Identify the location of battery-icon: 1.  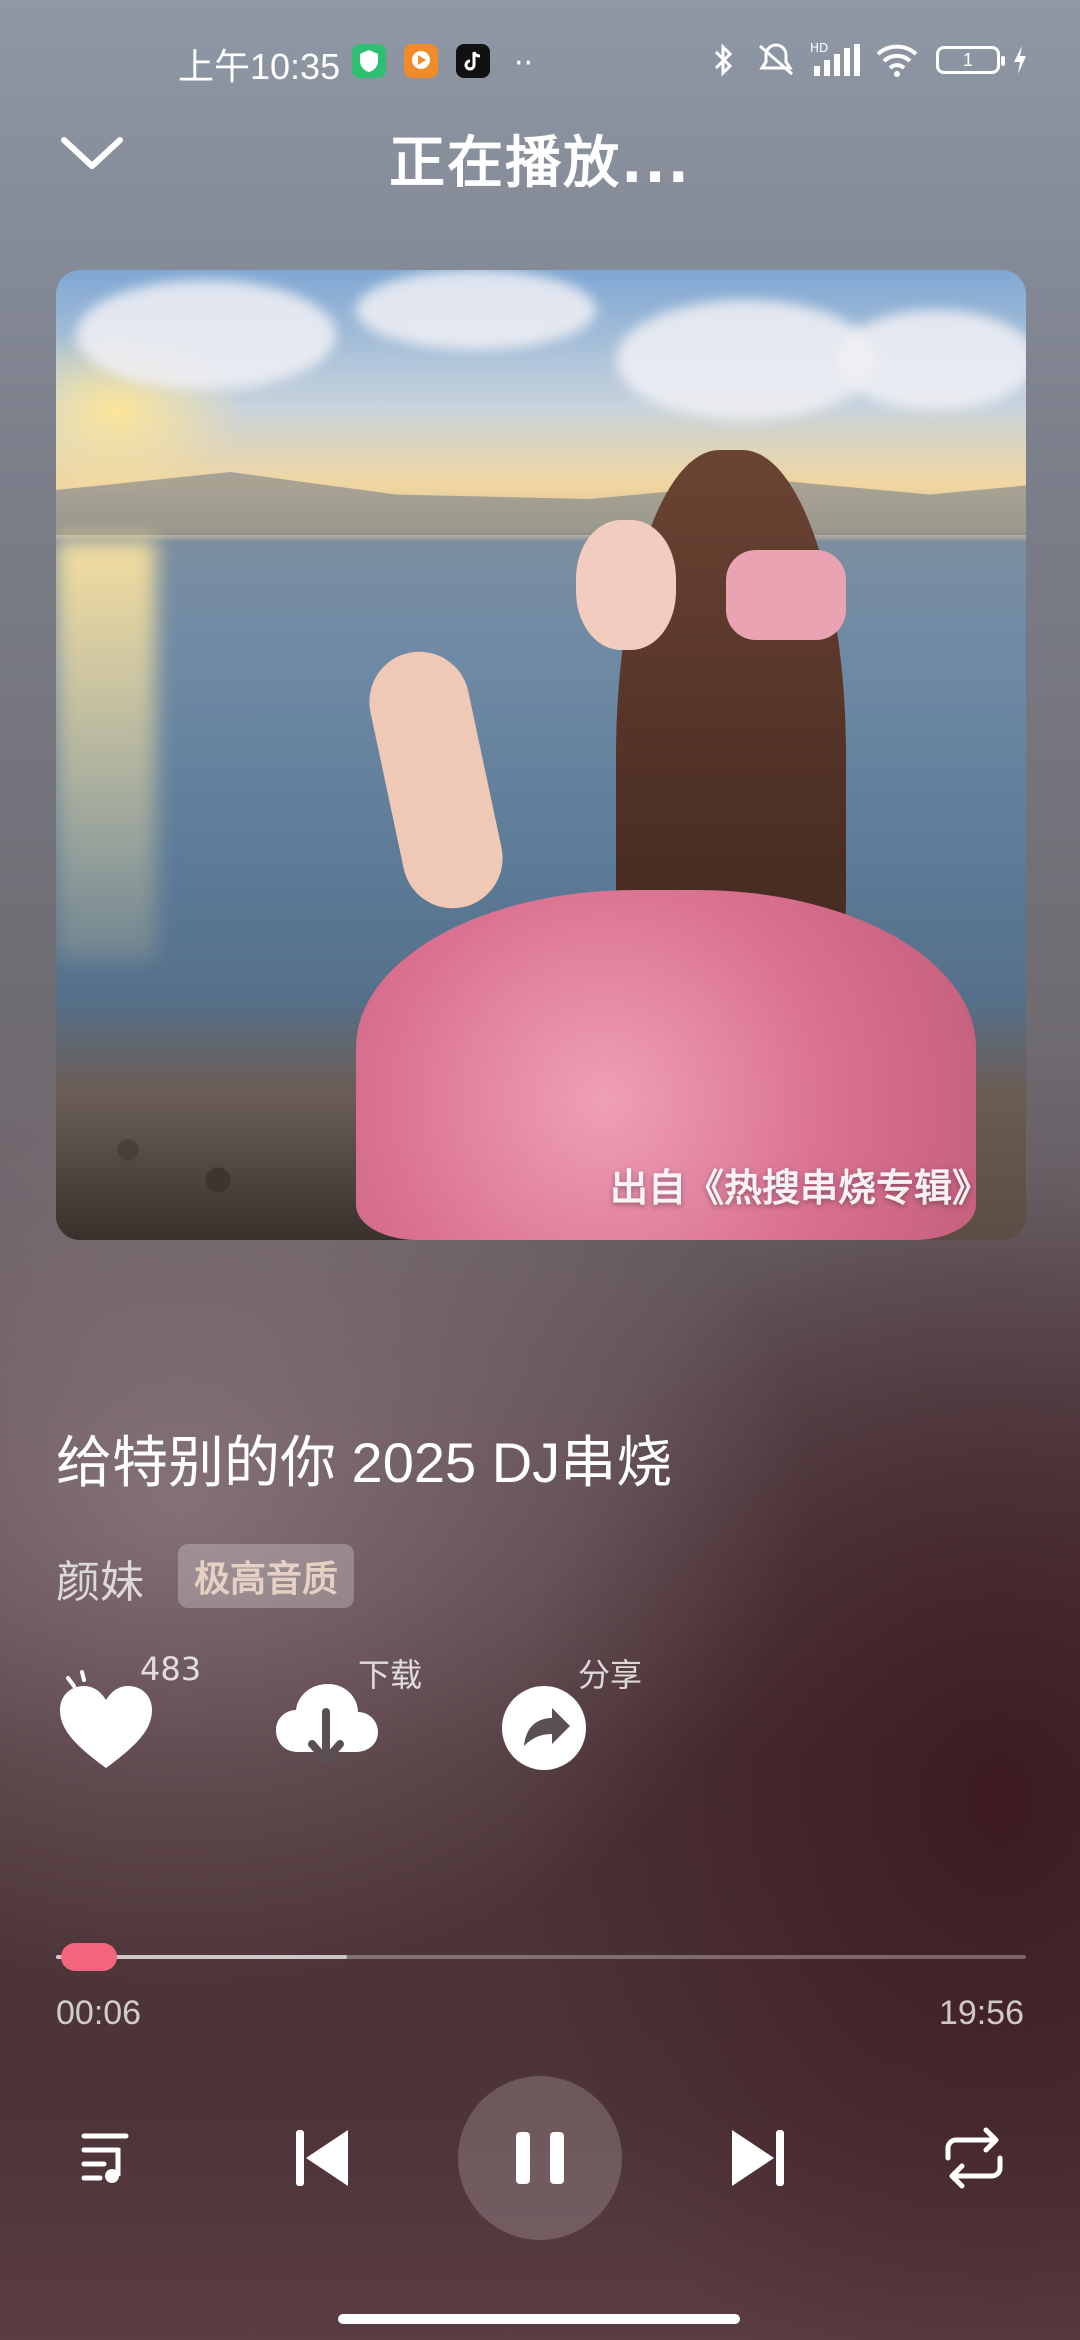
(970, 60).